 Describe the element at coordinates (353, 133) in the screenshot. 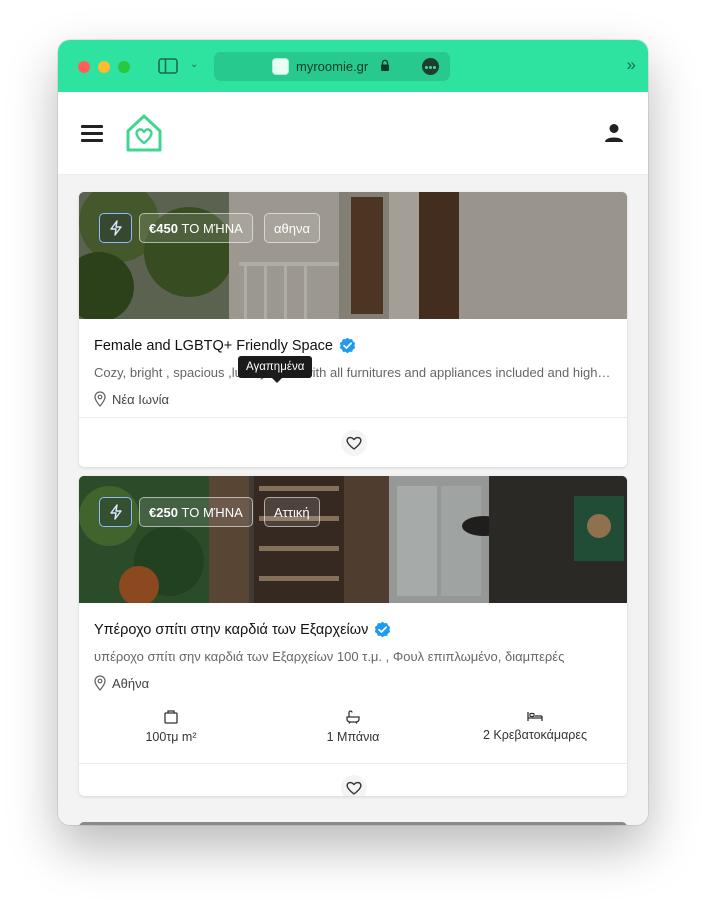

I see `site-header` at that location.